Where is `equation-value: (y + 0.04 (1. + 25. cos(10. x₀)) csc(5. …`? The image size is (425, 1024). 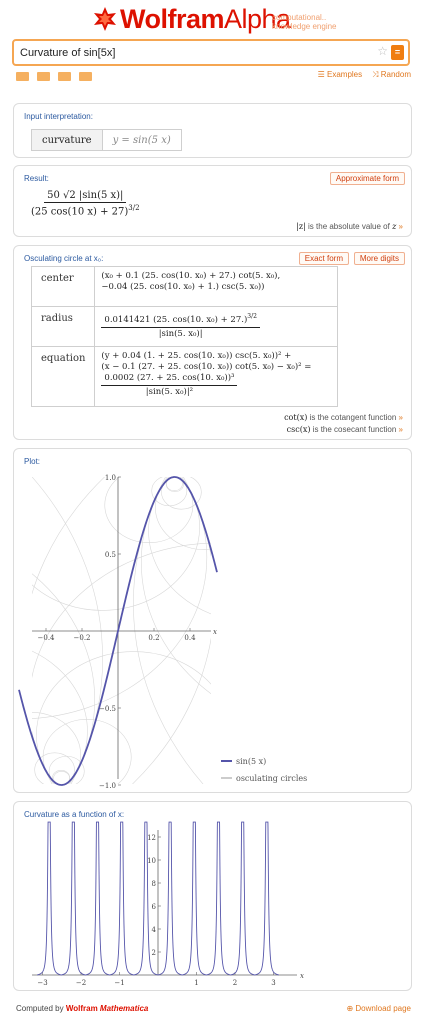 equation-value: (y + 0.04 (1. + 25. cos(10. x₀)) csc(5. … is located at coordinates (216, 376).